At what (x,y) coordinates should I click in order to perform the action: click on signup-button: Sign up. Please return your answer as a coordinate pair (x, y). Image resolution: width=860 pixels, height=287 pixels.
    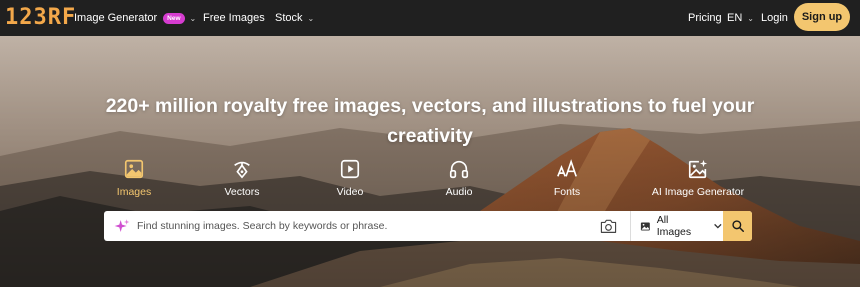
    Looking at the image, I should click on (822, 17).